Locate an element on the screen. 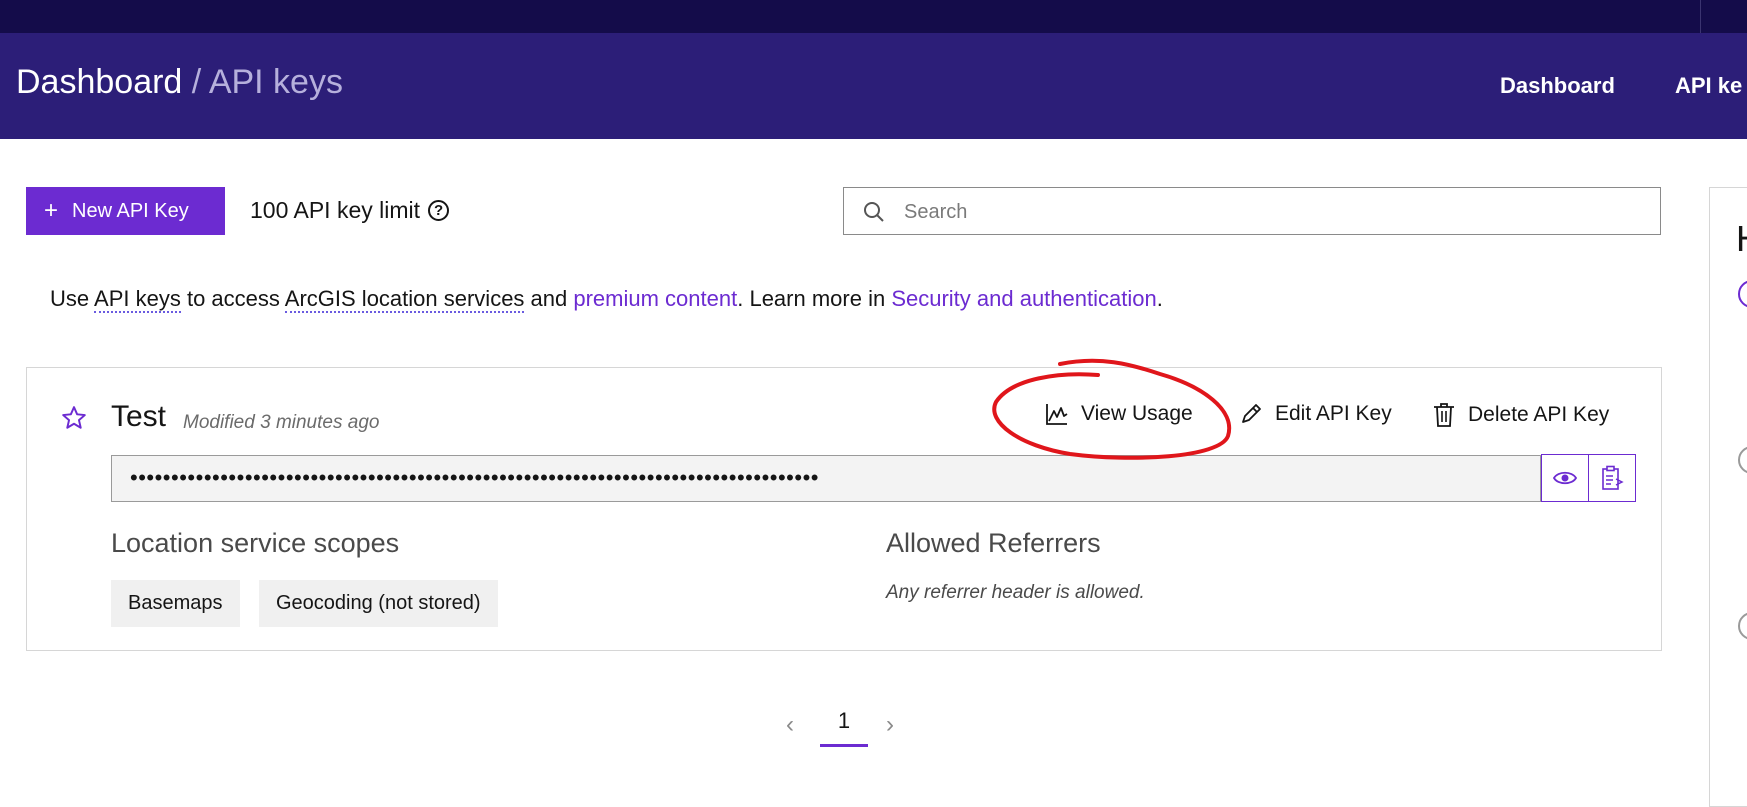 This screenshot has height=807, width=1747. security-authentication-link: Security and authentication is located at coordinates (1023, 298).